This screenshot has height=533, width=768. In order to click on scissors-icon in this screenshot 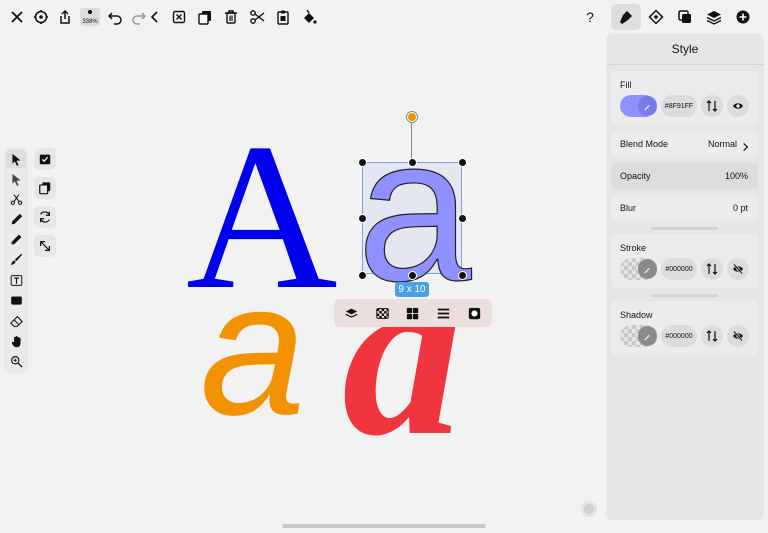, I will do `click(257, 17)`.